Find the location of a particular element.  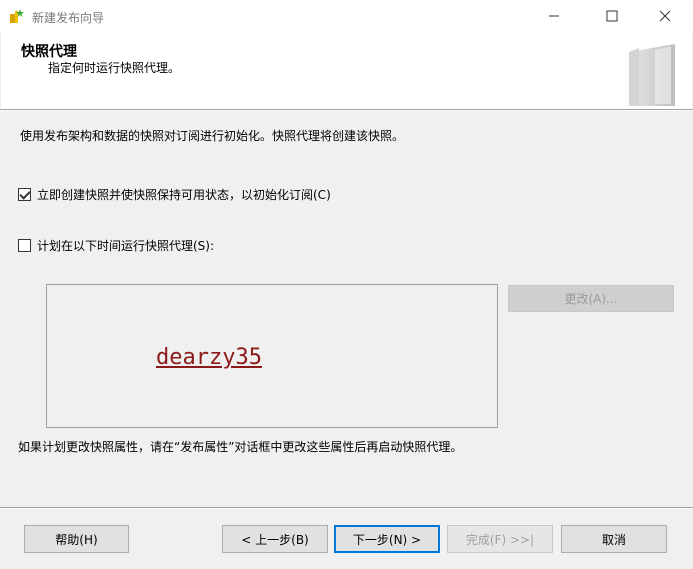

maximize-button is located at coordinates (612, 16).